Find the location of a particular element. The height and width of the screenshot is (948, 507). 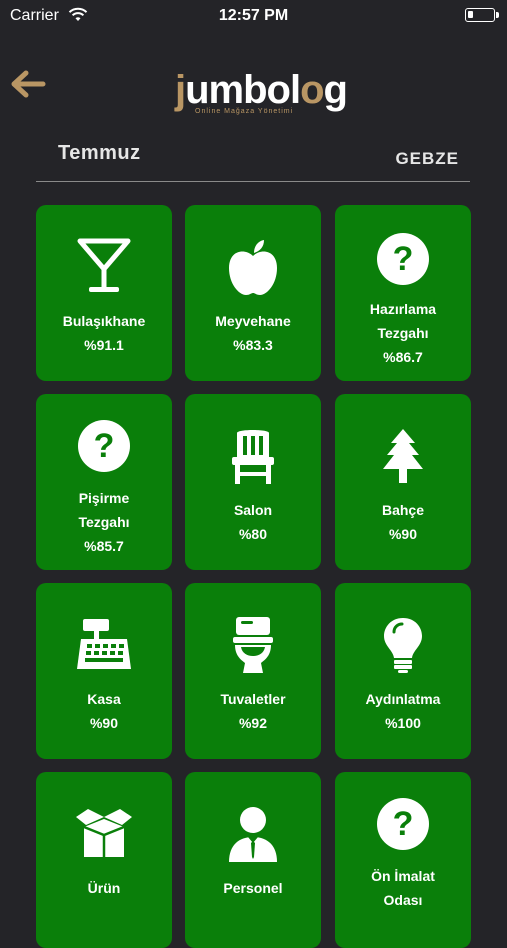

tile-label: Ürün is located at coordinates (104, 888).